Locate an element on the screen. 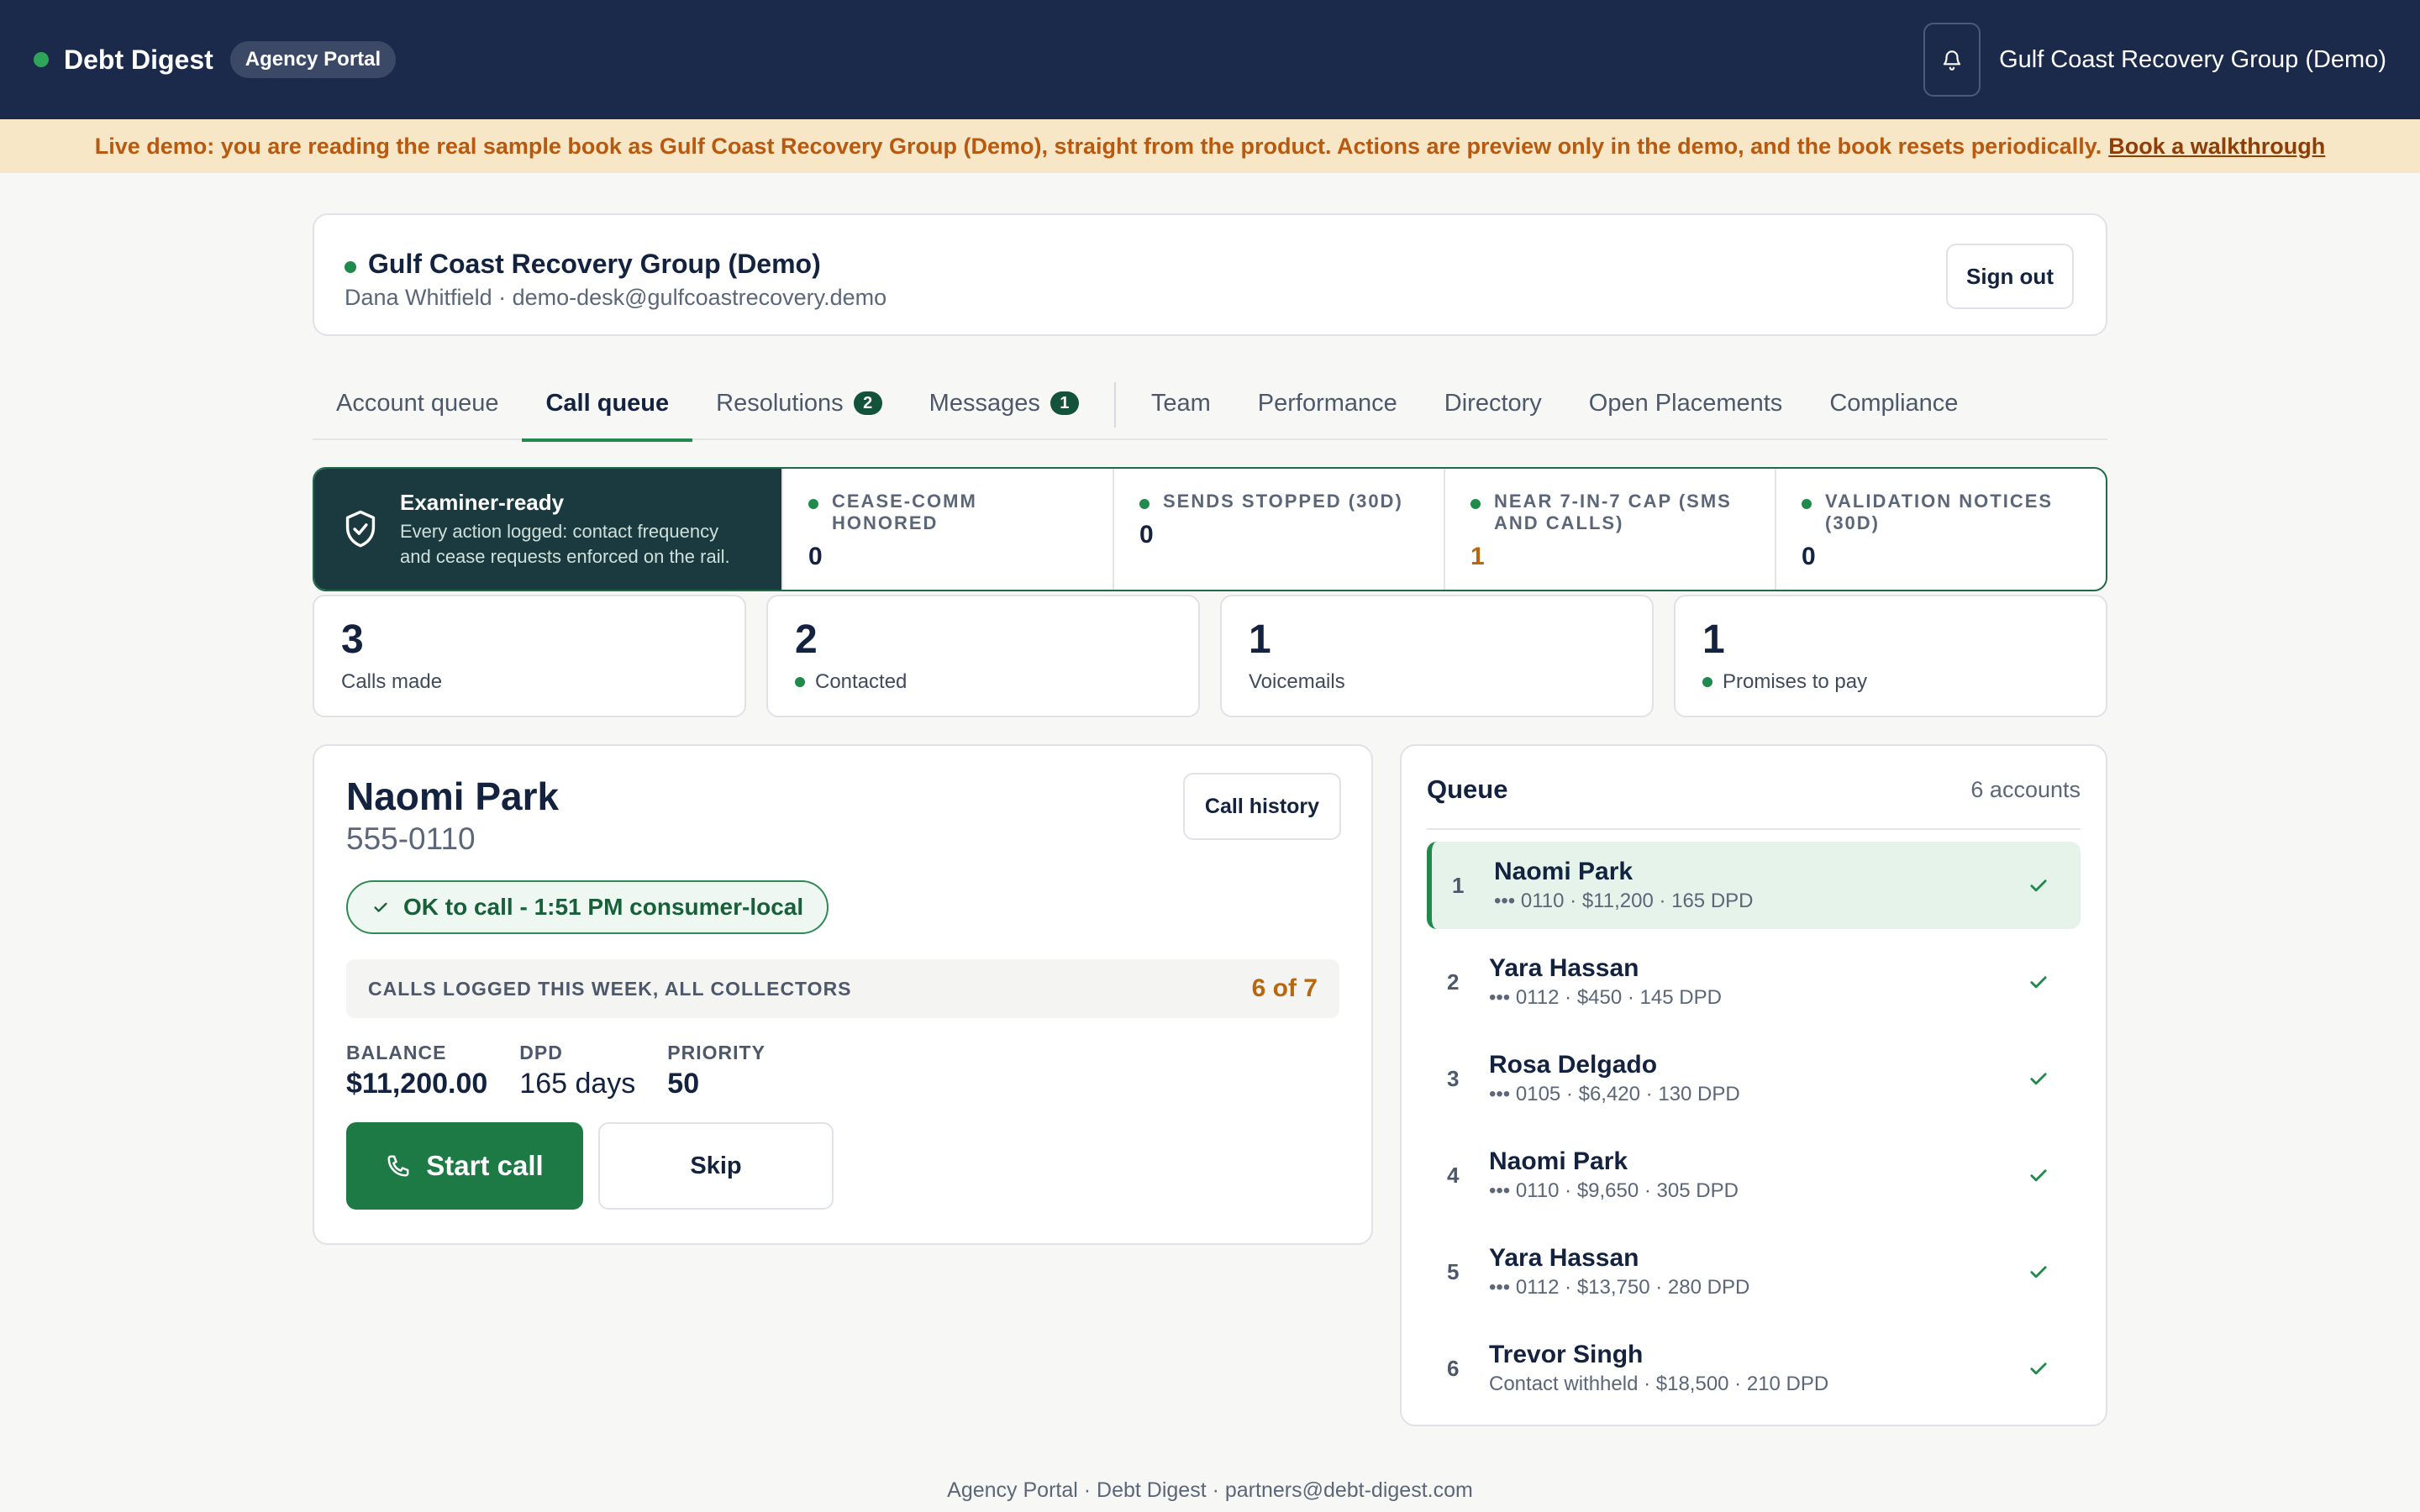 The image size is (2420, 1512). tab-label: Team is located at coordinates (1180, 403).